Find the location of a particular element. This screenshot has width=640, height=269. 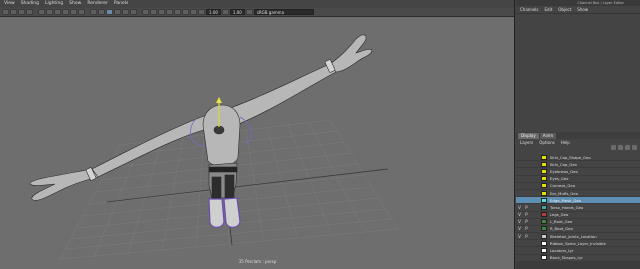

wireframe-icon is located at coordinates (93, 12).